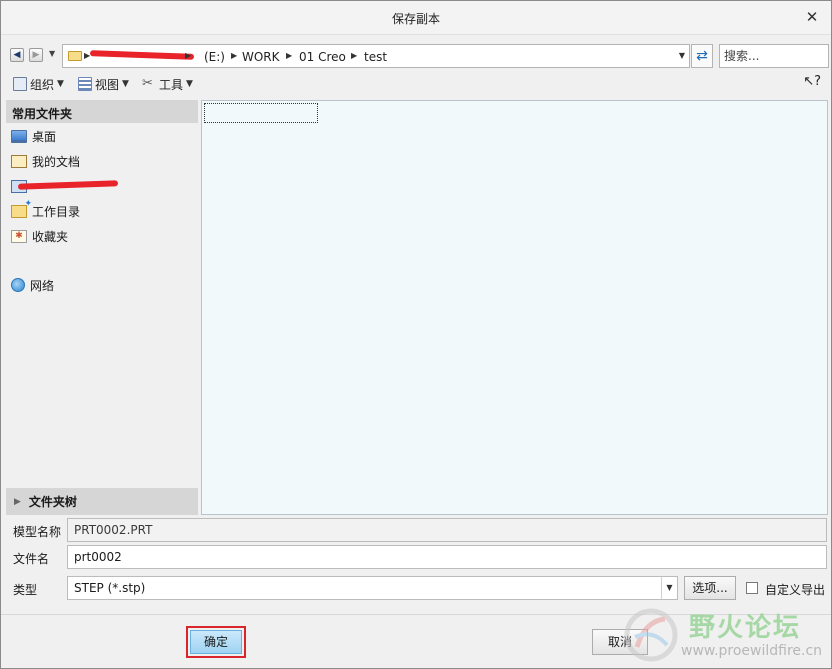 The image size is (832, 669). Describe the element at coordinates (752, 651) in the screenshot. I see `watermark-url: www.proewildfire.cn` at that location.